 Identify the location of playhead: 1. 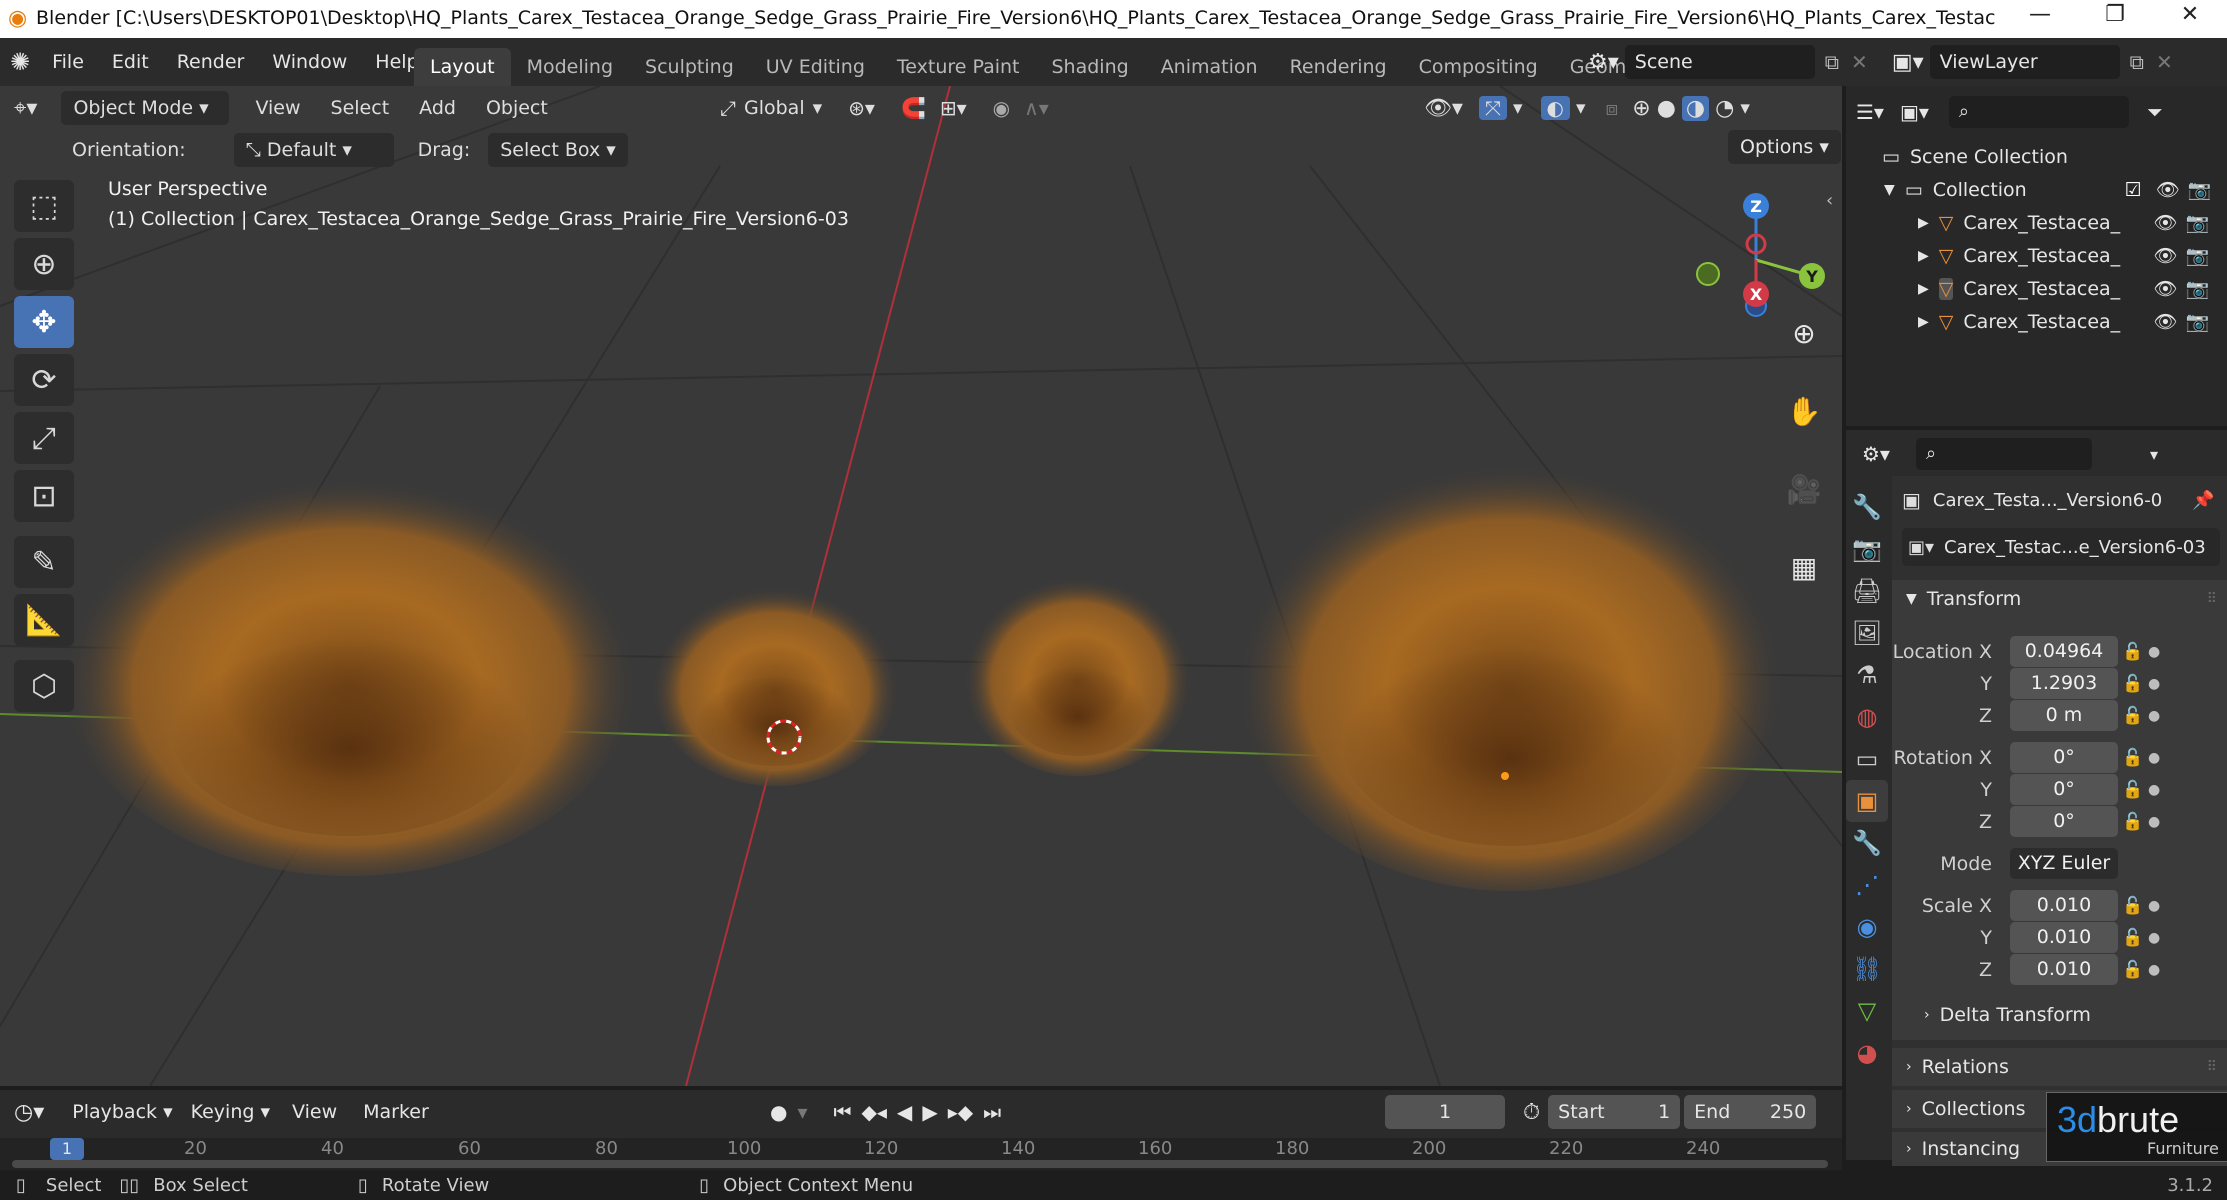
(67, 1149).